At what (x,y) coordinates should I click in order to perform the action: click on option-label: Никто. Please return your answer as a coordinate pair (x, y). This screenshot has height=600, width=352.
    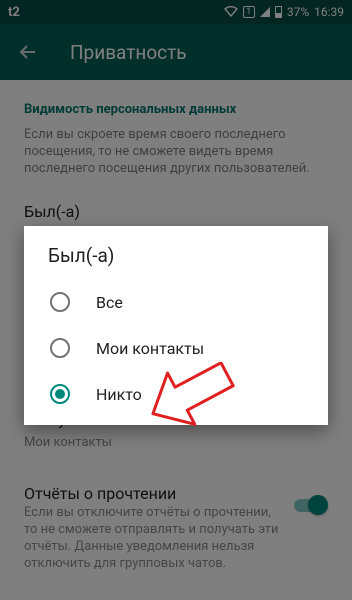
    Looking at the image, I should click on (119, 394).